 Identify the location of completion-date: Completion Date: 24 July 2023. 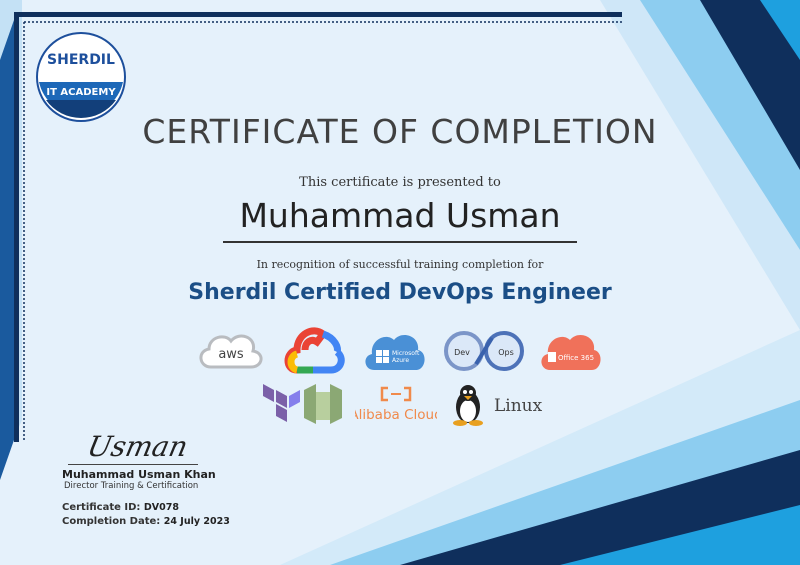
(146, 521).